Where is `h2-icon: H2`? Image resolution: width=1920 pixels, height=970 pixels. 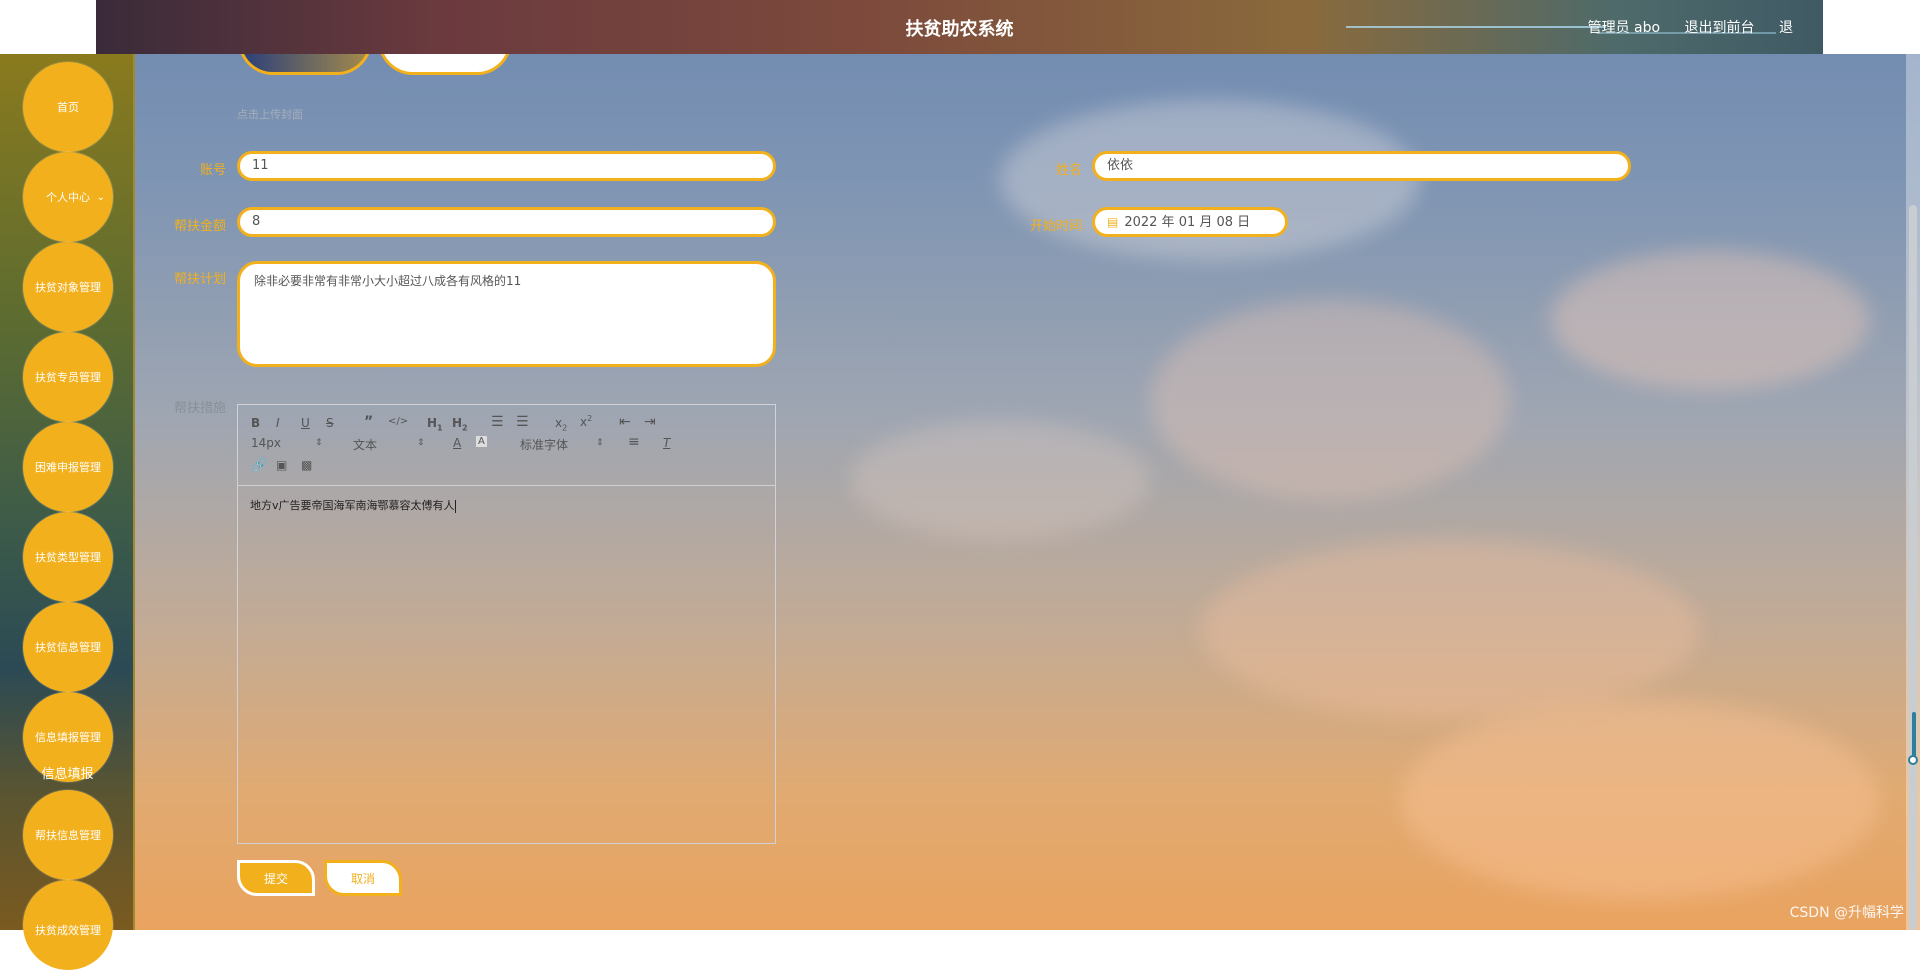
h2-icon: H2 is located at coordinates (460, 424).